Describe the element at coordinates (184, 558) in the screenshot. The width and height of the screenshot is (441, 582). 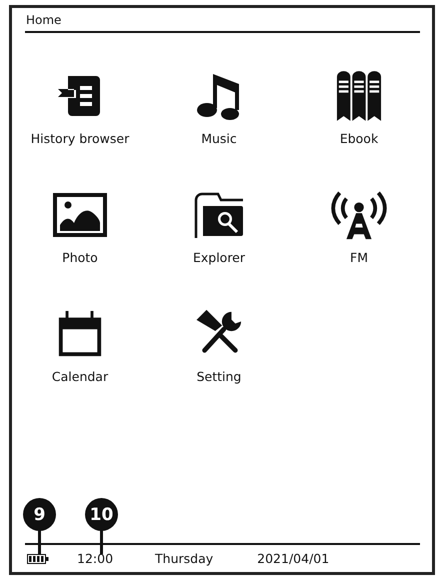
I see `weekday: Thursday` at that location.